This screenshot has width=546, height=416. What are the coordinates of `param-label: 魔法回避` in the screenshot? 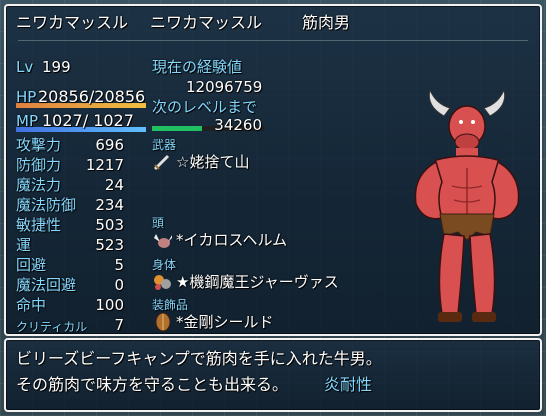 It's located at (46, 285).